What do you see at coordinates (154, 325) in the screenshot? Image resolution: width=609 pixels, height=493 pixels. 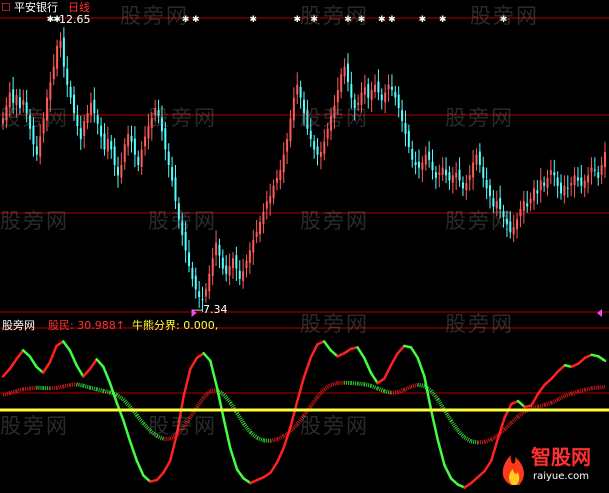 I see `field2-label: 牛熊分界` at bounding box center [154, 325].